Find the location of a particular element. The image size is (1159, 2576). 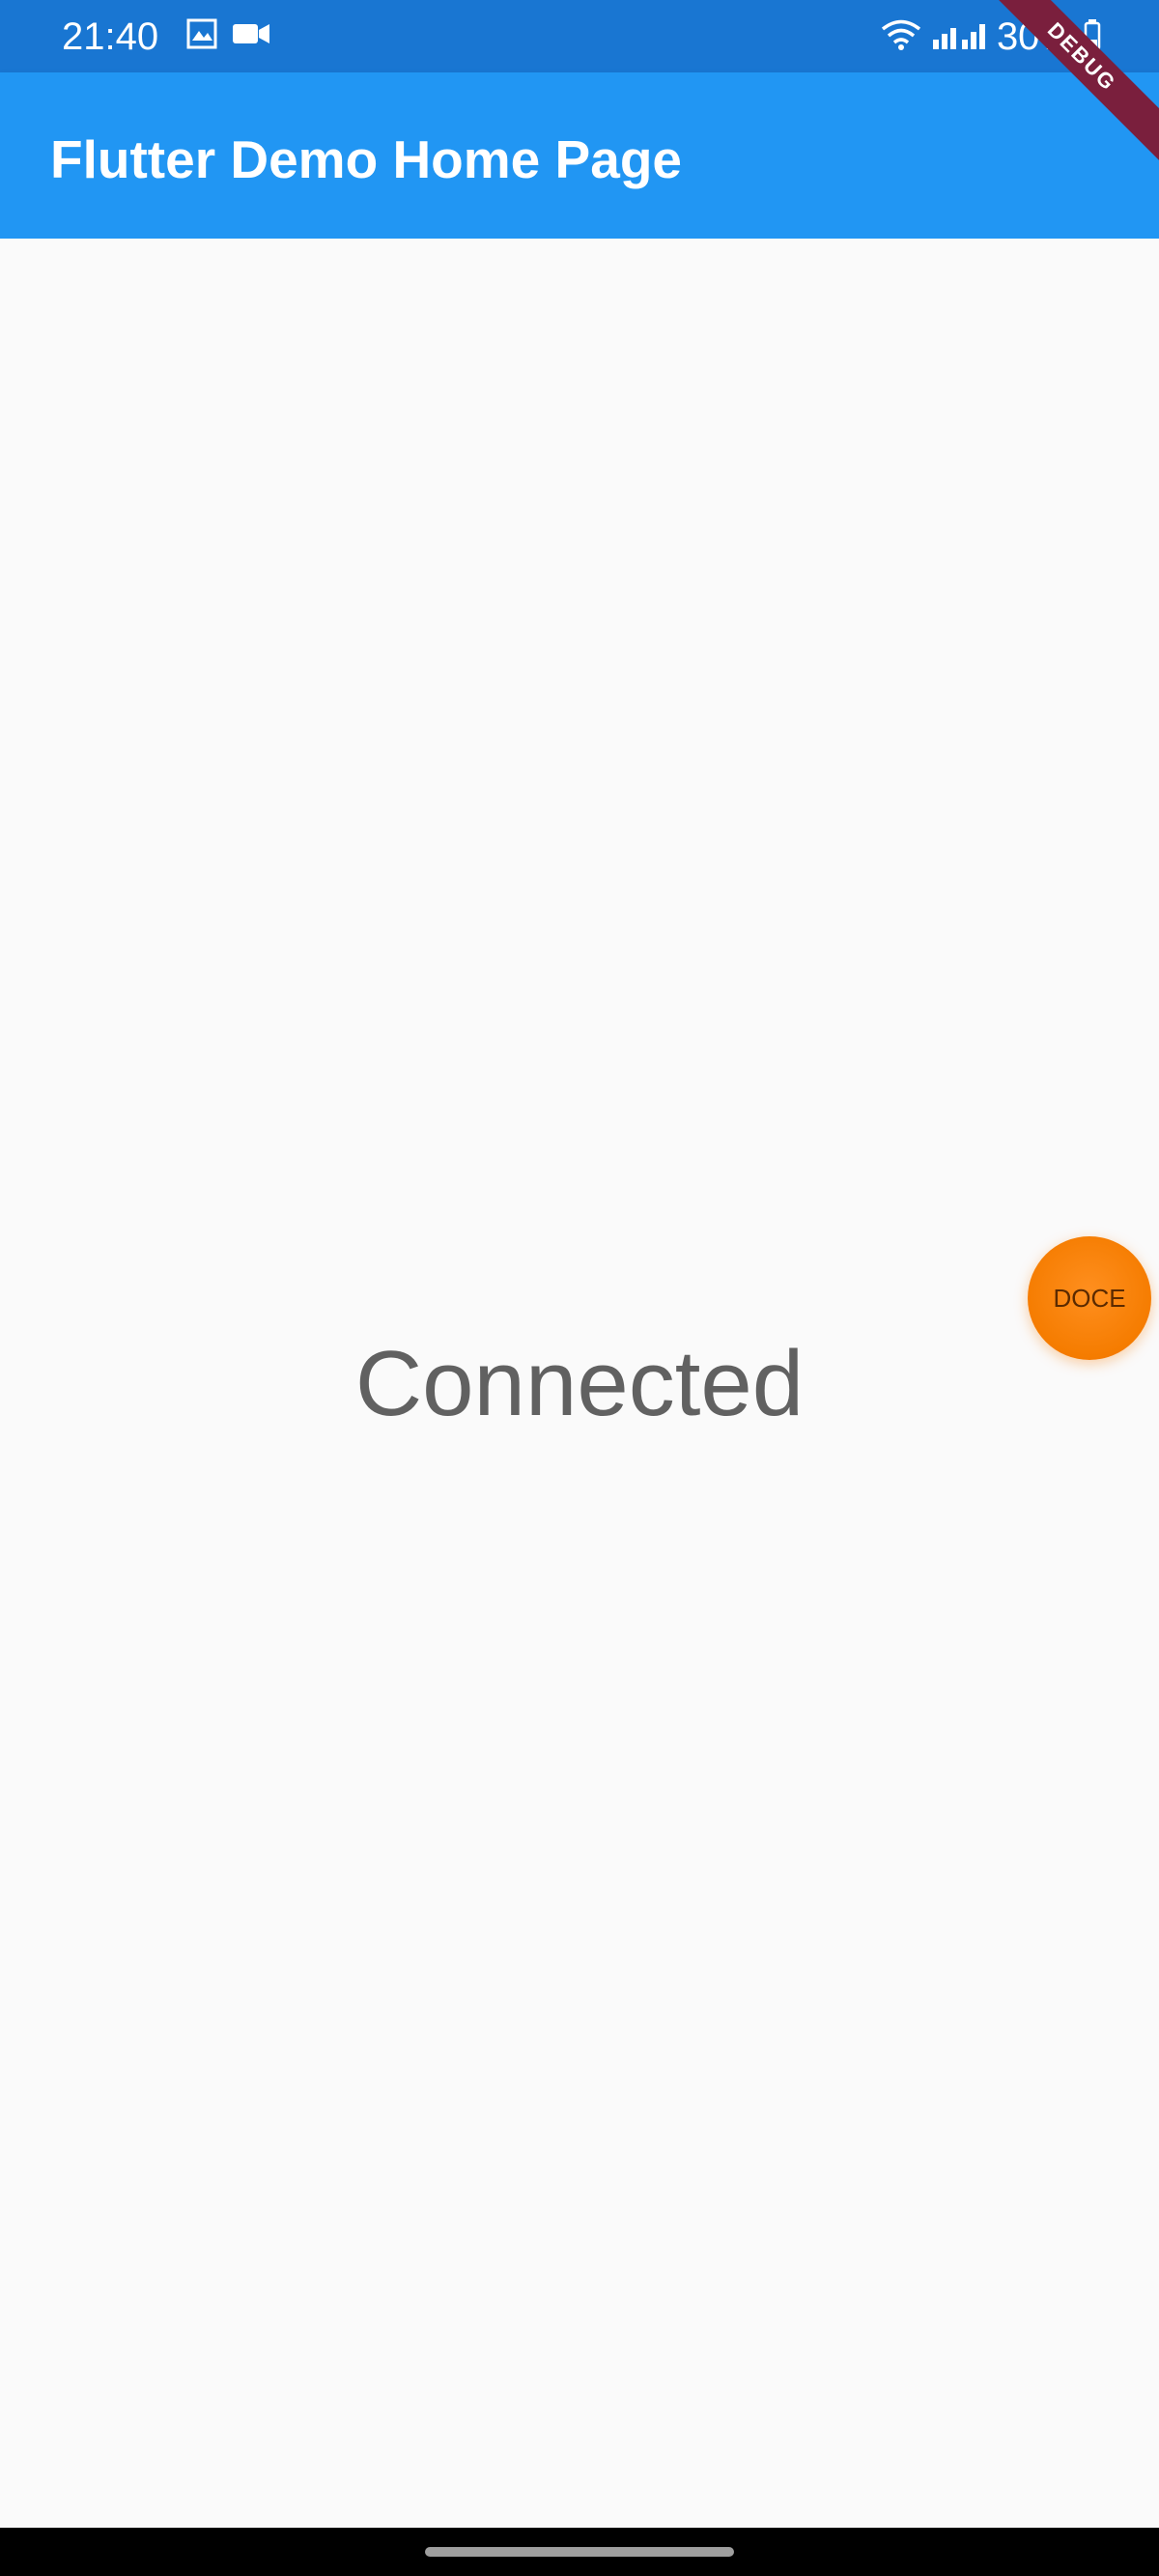

floating-bubble-label: DOCE is located at coordinates (1089, 1298).